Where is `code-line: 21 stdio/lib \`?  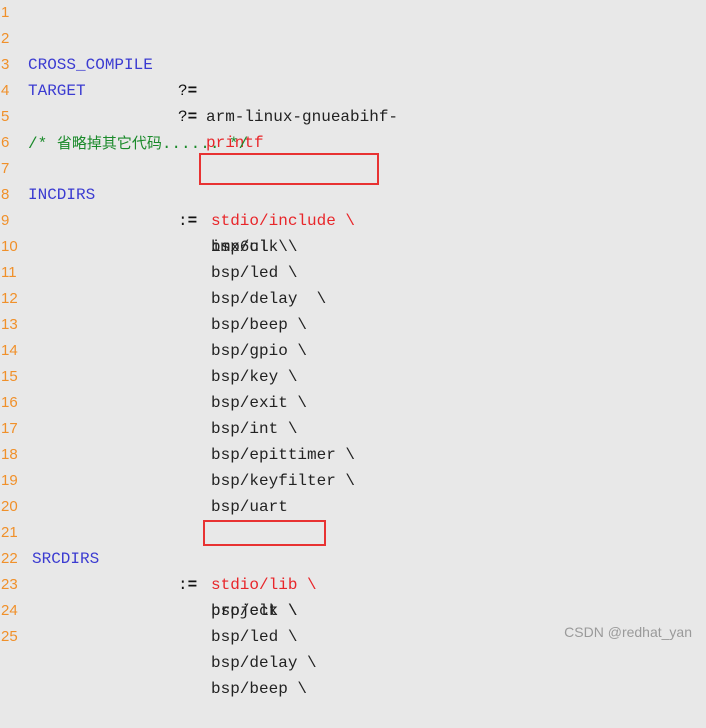 code-line: 21 stdio/lib \ is located at coordinates (353, 557).